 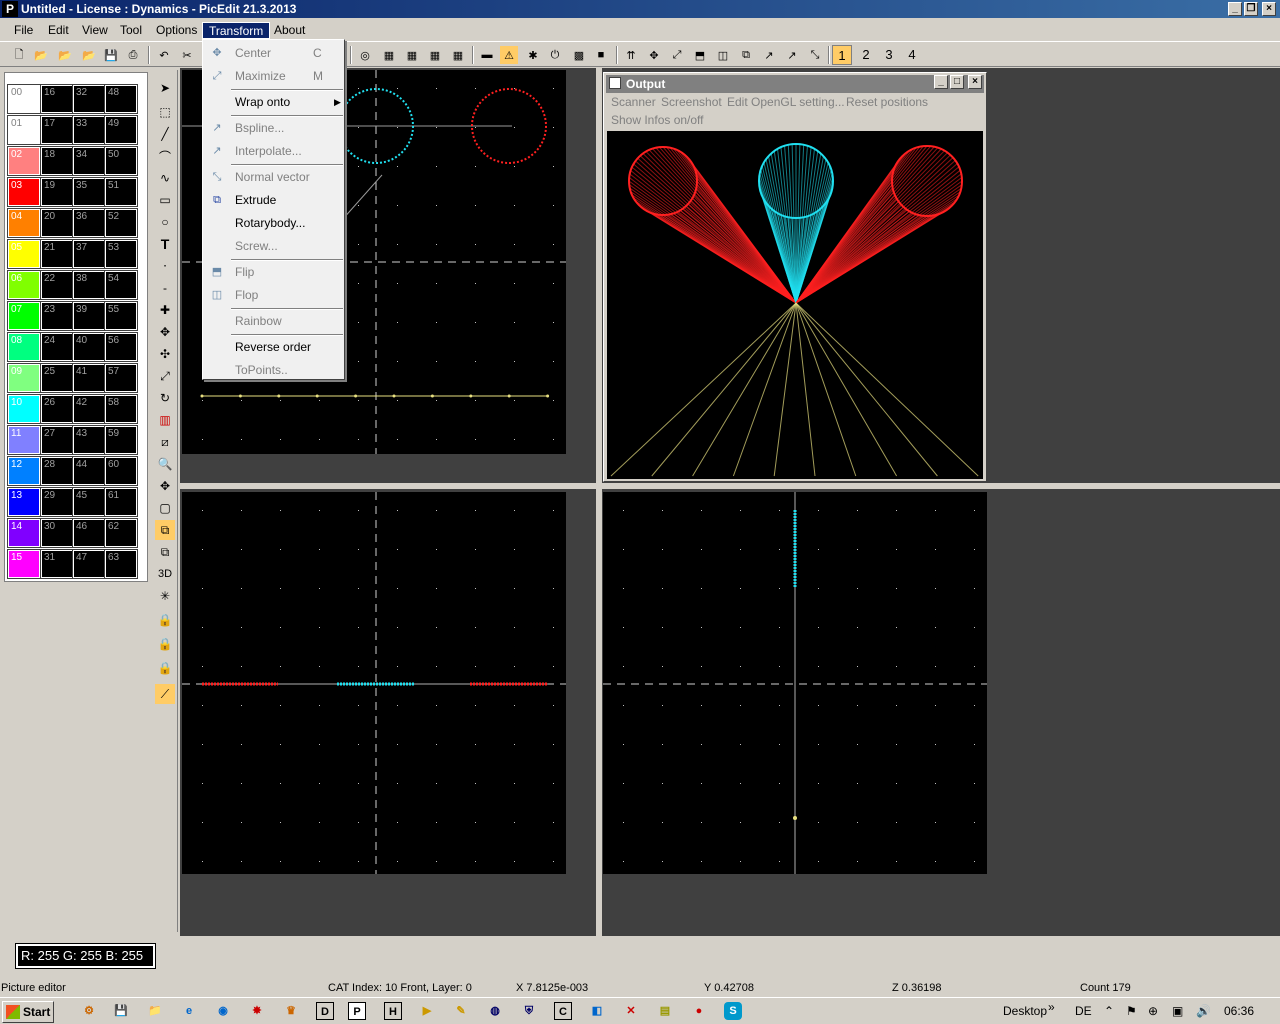 What do you see at coordinates (273, 53) in the screenshot?
I see `transform-menu-item: Center ✥ C` at bounding box center [273, 53].